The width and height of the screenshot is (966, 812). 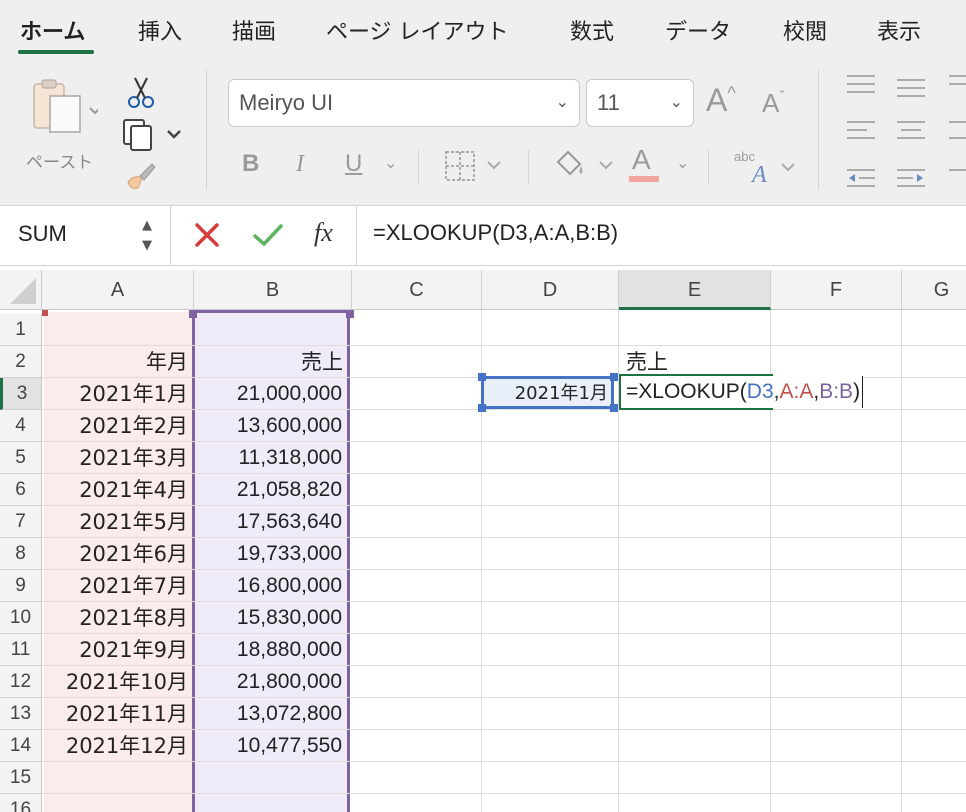 What do you see at coordinates (782, 97) in the screenshot?
I see `caret-down-icon: ˇ` at bounding box center [782, 97].